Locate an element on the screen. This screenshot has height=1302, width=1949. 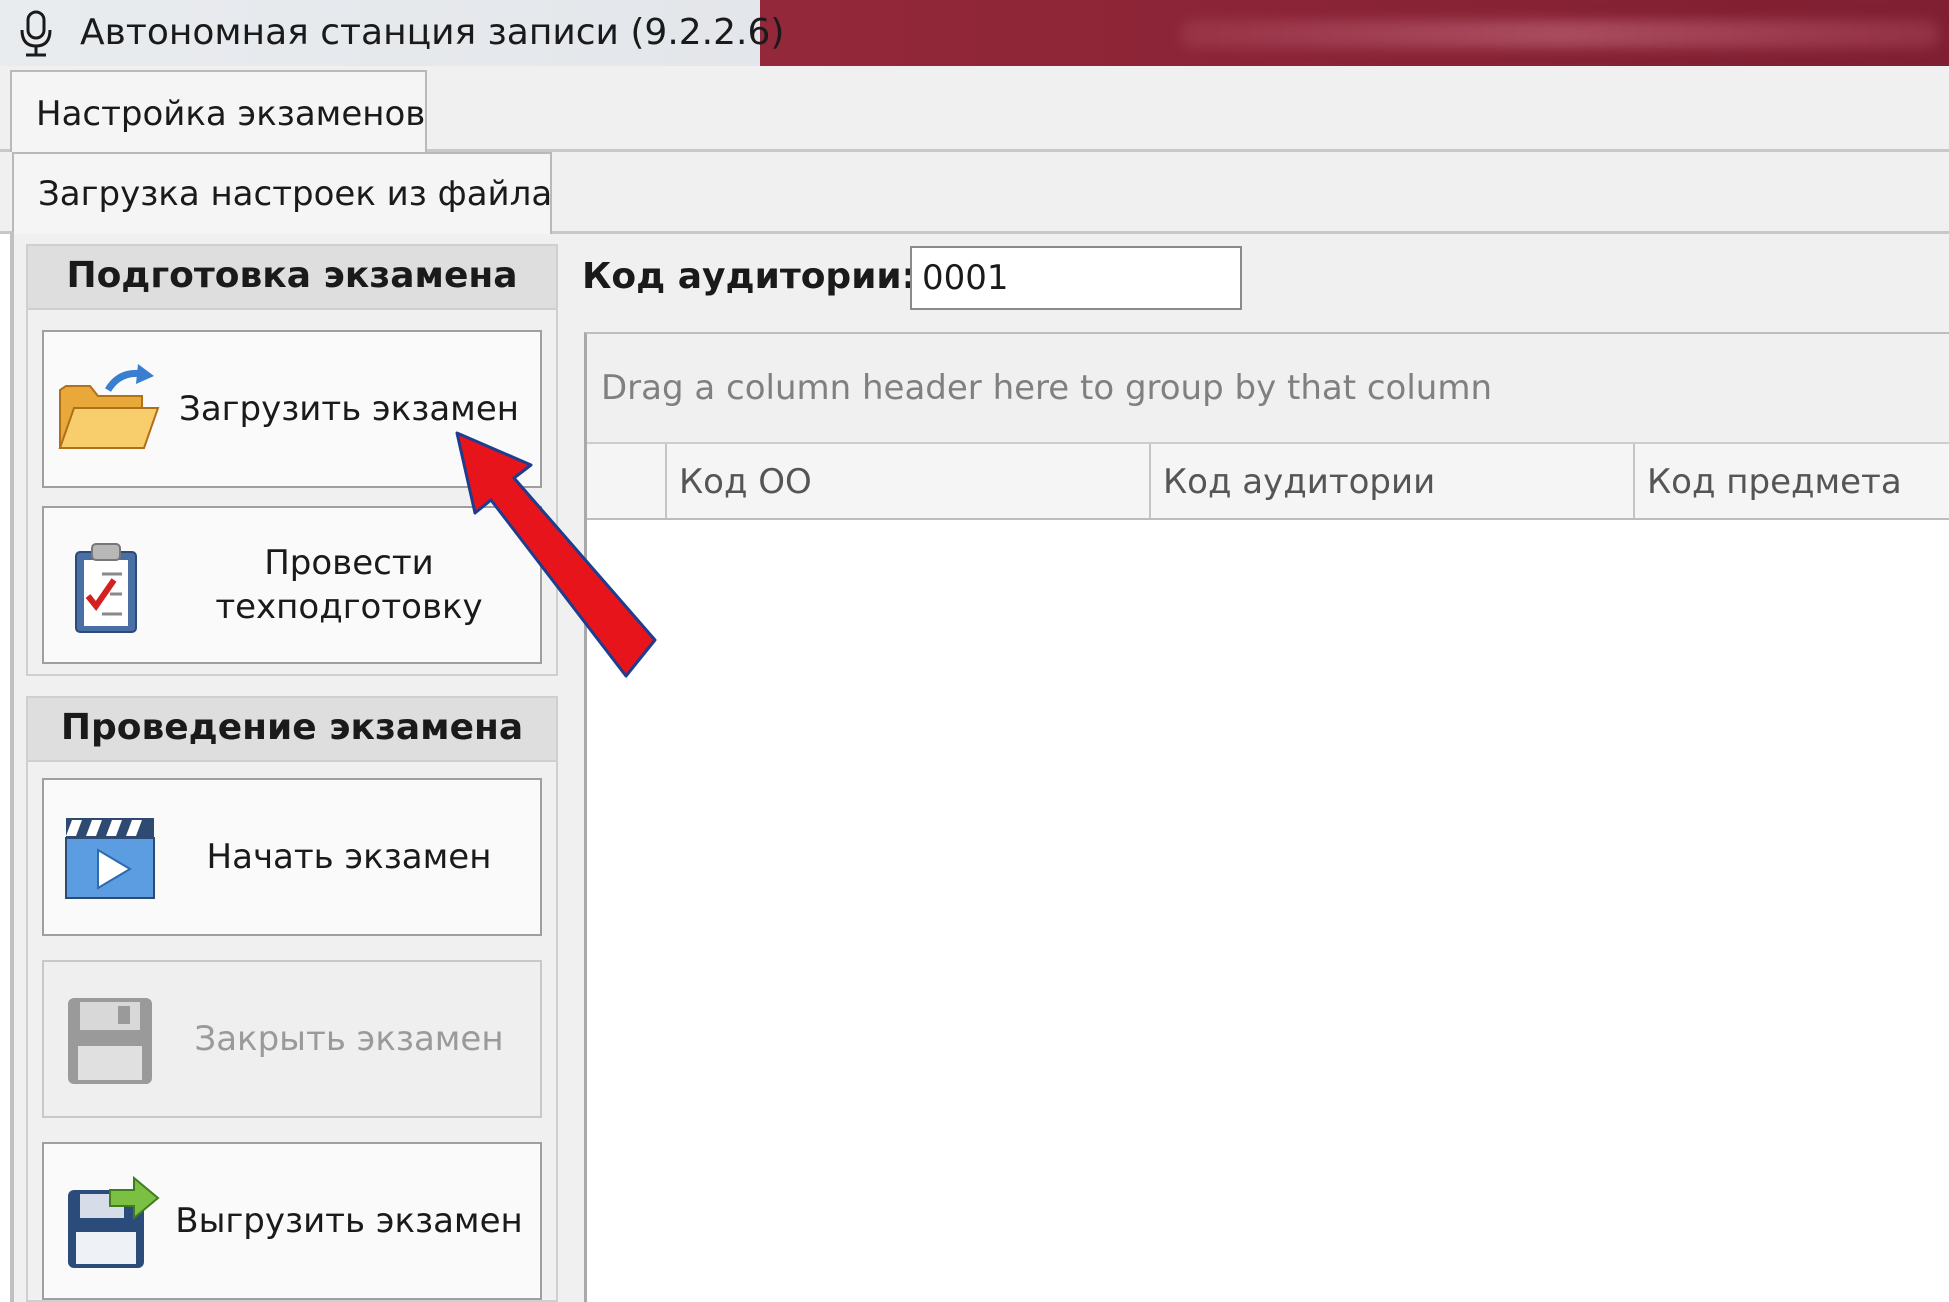
export-exam-label: Выгрузить экзамен is located at coordinates (349, 1221).